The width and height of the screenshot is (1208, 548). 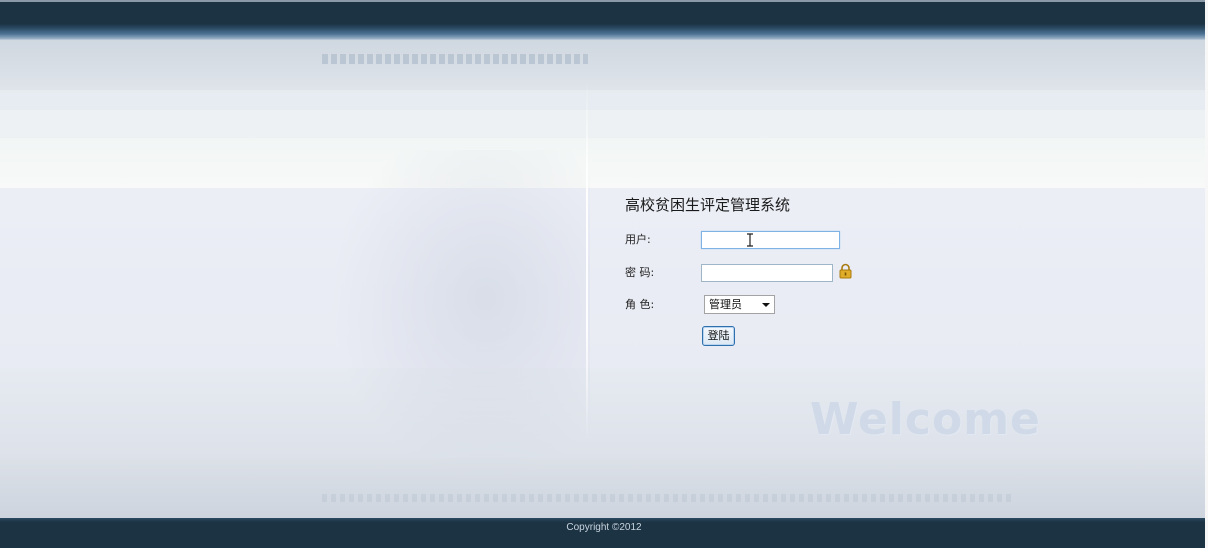 What do you see at coordinates (667, 498) in the screenshot?
I see `decorative-dots-bottom` at bounding box center [667, 498].